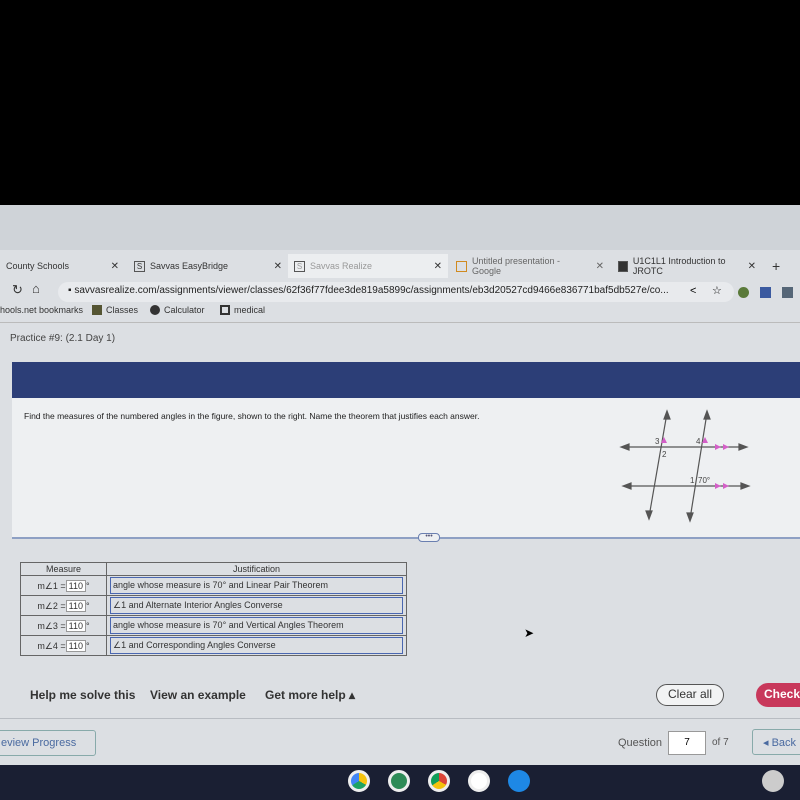 Image resolution: width=800 pixels, height=800 pixels. What do you see at coordinates (687, 743) in the screenshot?
I see `question-number-input: 7` at bounding box center [687, 743].